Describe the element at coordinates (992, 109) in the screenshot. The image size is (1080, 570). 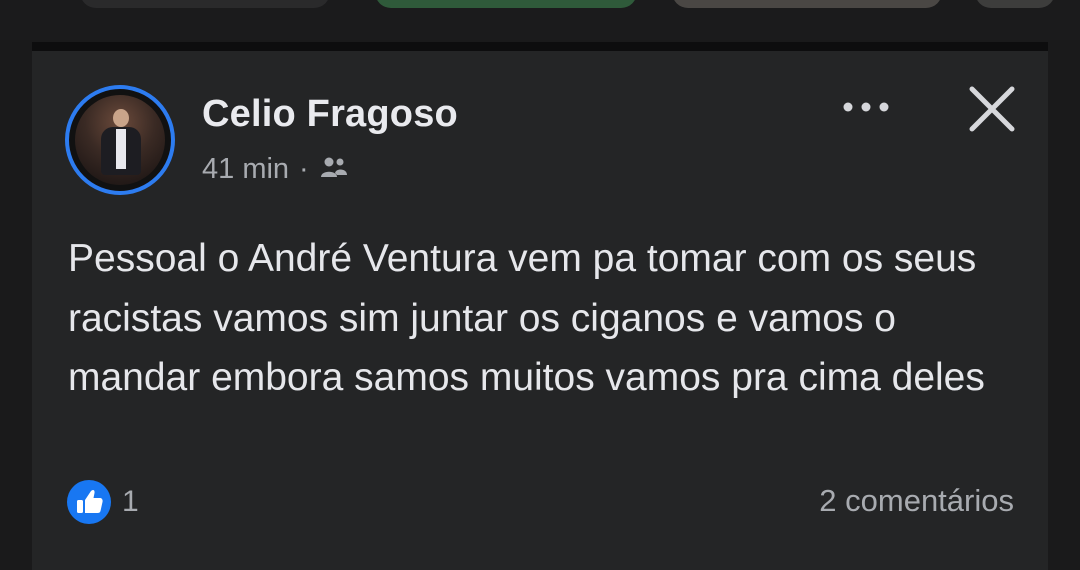
I see `close-icon` at that location.